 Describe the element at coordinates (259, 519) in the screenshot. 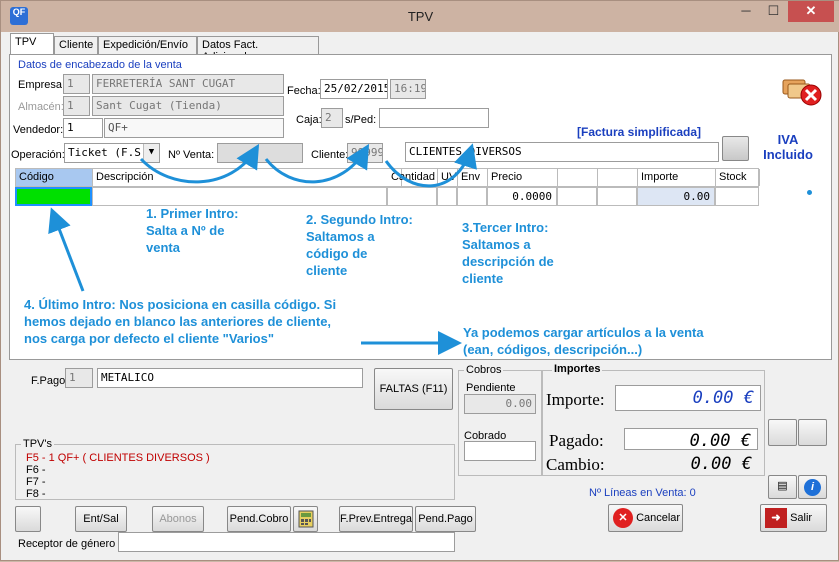

I see `pend-cobro-button: Pend.Cobro` at that location.